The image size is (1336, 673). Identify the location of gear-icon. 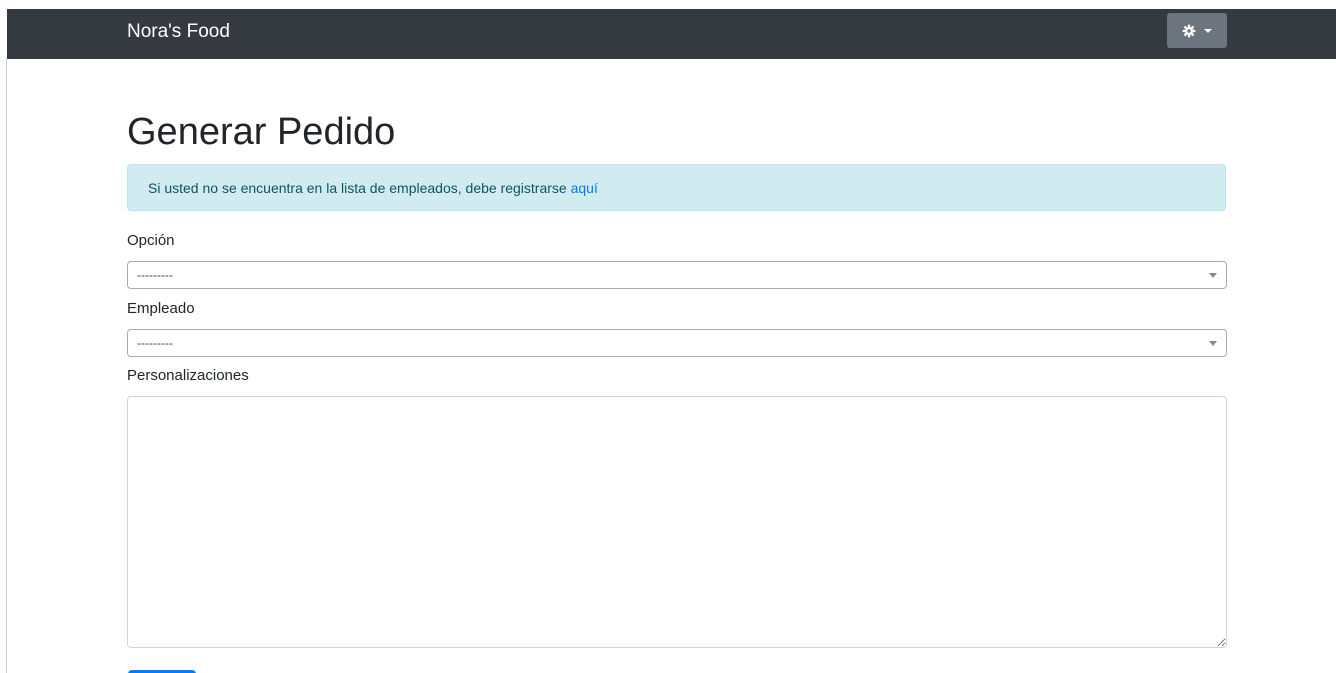
(1189, 31).